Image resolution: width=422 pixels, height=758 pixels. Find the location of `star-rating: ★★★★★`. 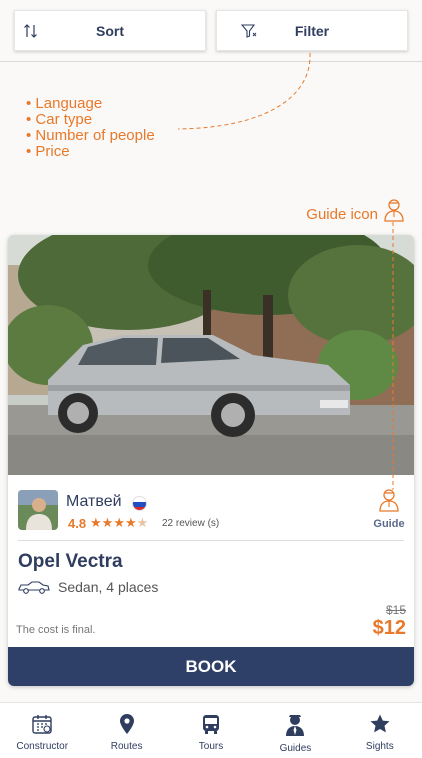

star-rating: ★★★★★ is located at coordinates (119, 523).